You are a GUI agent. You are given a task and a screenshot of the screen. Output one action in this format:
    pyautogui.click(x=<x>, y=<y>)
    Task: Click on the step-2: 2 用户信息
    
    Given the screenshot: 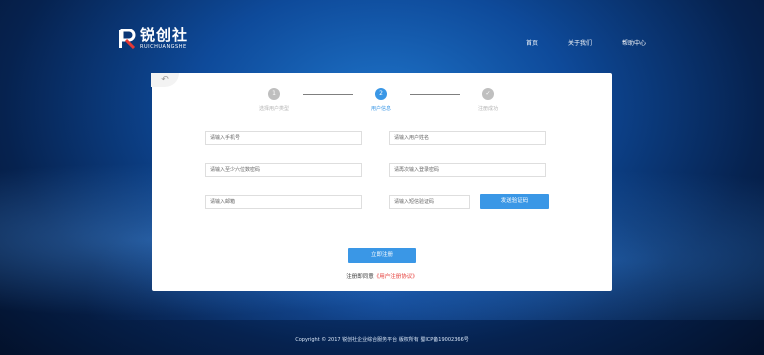 What is the action you would take?
    pyautogui.click(x=381, y=100)
    